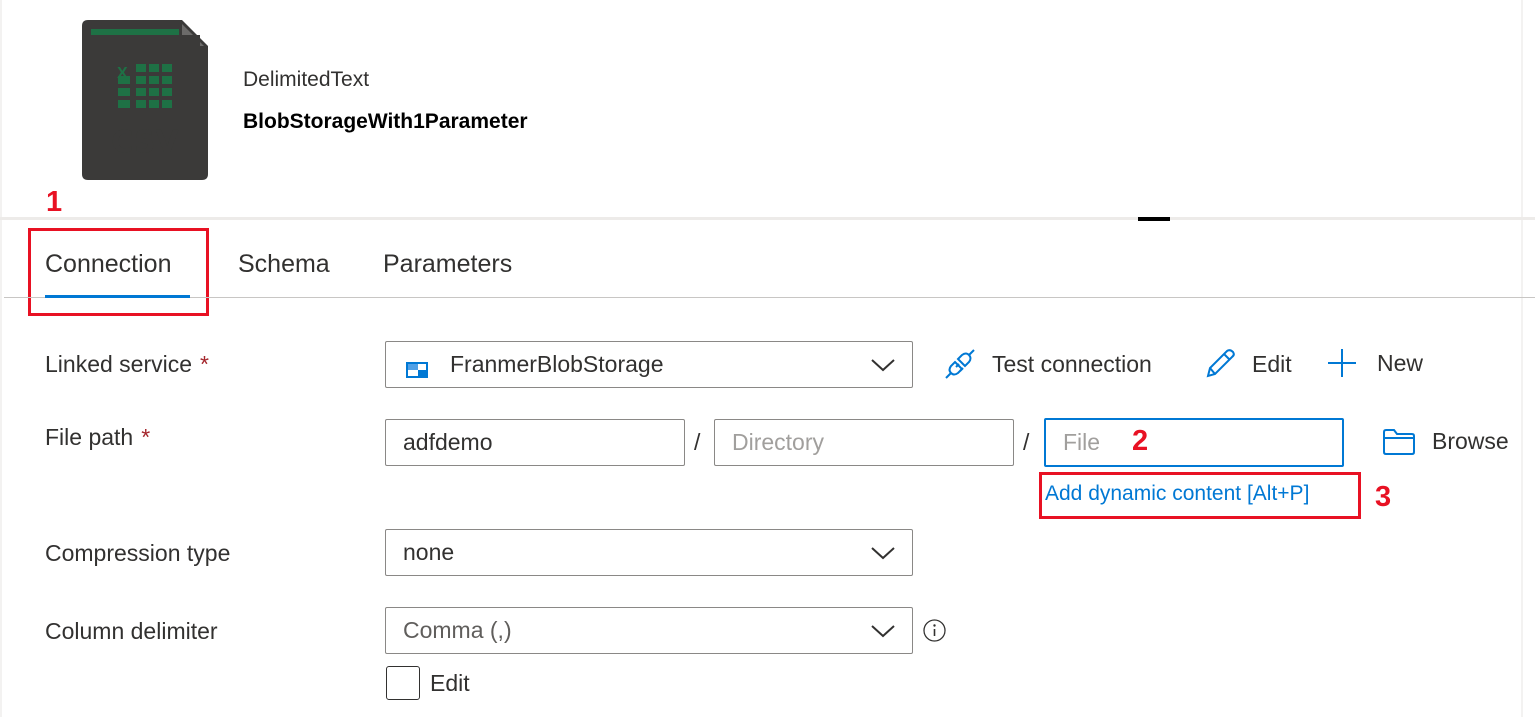  Describe the element at coordinates (1470, 441) in the screenshot. I see `browse-label: Browse` at that location.